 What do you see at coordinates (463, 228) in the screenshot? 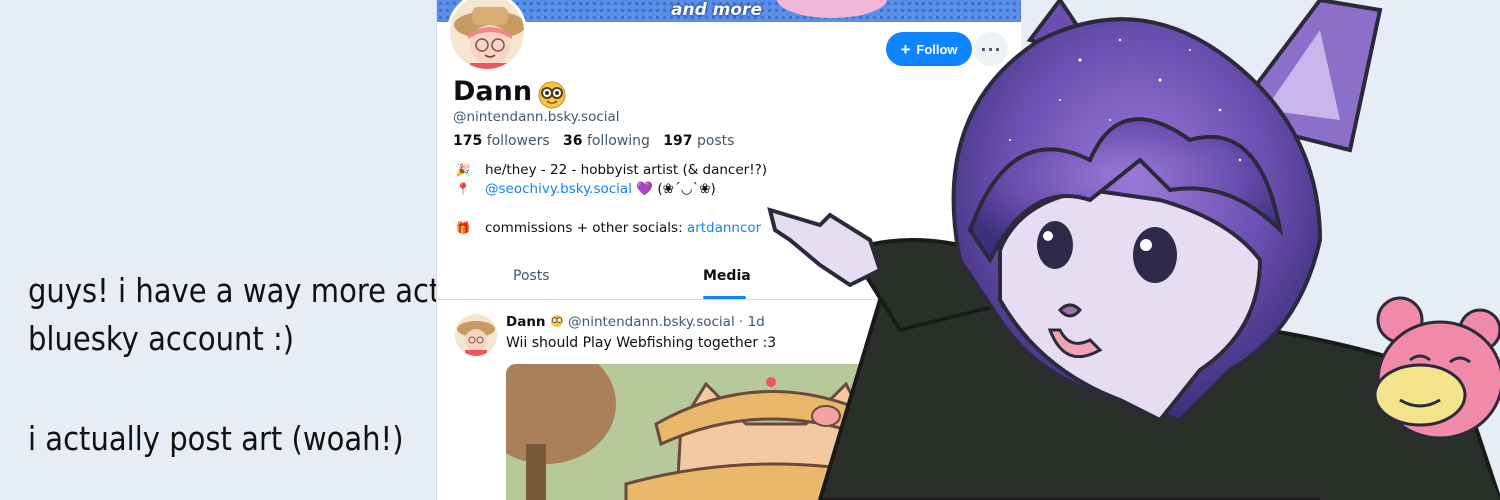
I see `gift-icon: 🎁` at bounding box center [463, 228].